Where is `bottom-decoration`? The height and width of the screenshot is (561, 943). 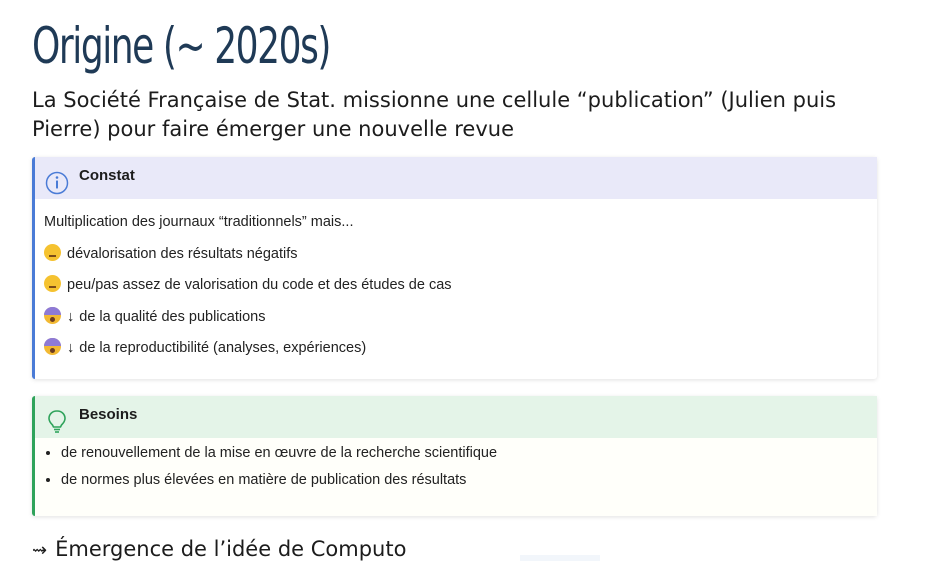 bottom-decoration is located at coordinates (560, 558).